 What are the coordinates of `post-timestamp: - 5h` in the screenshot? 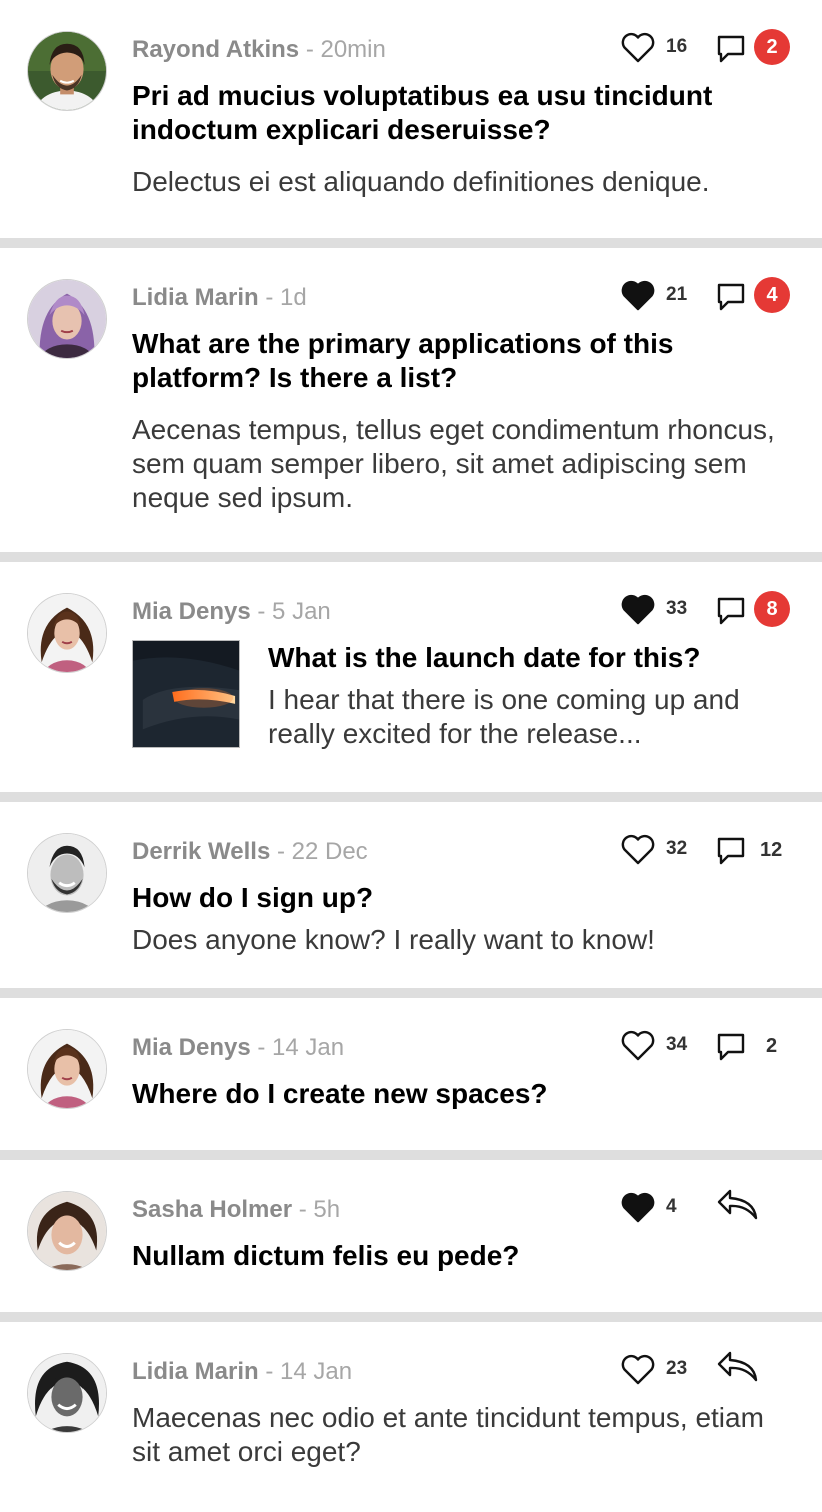 It's located at (319, 1209).